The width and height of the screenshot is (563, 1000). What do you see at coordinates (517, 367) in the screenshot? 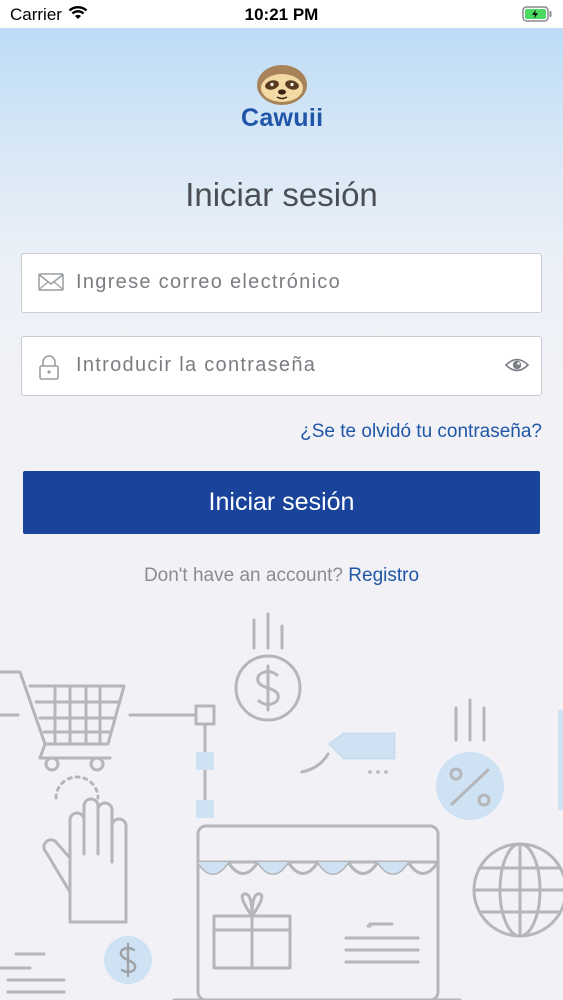
I see `eye-icon` at bounding box center [517, 367].